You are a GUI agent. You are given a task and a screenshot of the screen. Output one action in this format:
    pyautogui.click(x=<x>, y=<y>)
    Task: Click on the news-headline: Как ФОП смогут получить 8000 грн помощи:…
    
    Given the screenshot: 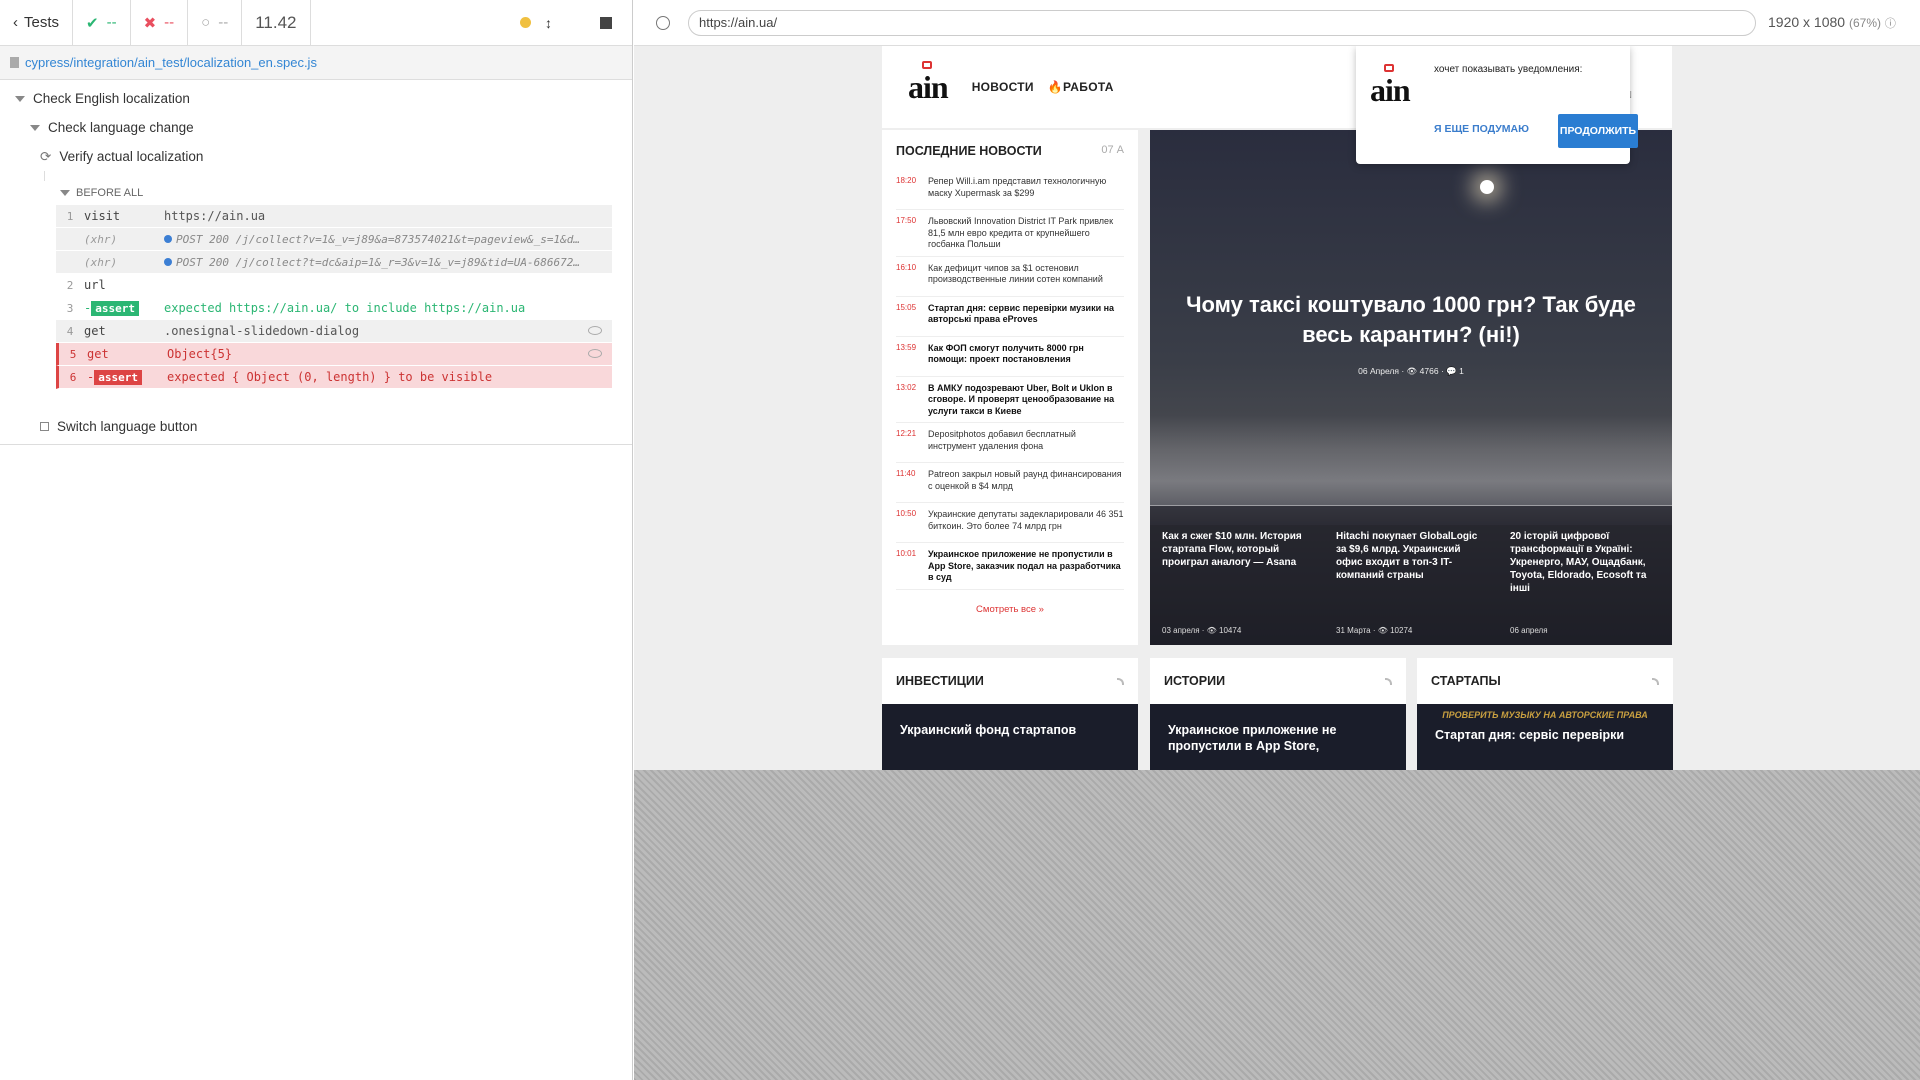 What is the action you would take?
    pyautogui.click(x=1006, y=353)
    